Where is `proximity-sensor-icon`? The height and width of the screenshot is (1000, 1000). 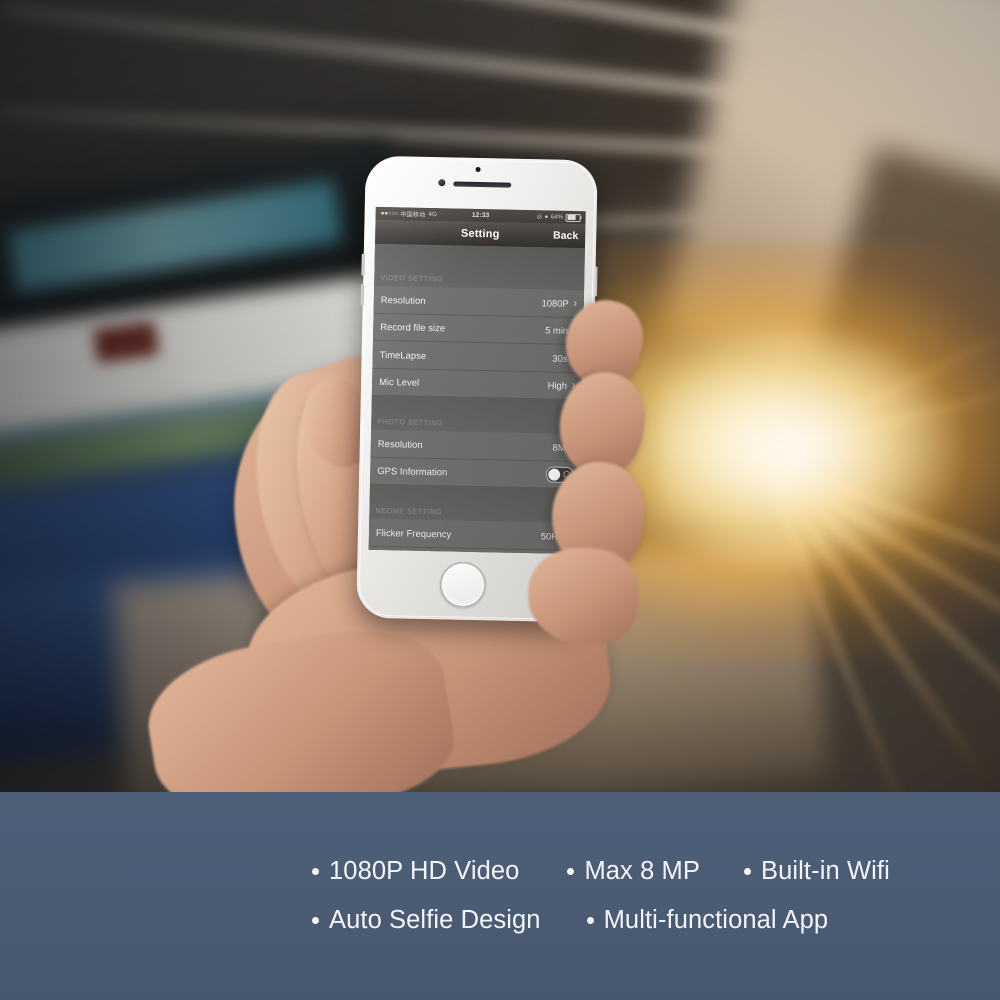
proximity-sensor-icon is located at coordinates (478, 169).